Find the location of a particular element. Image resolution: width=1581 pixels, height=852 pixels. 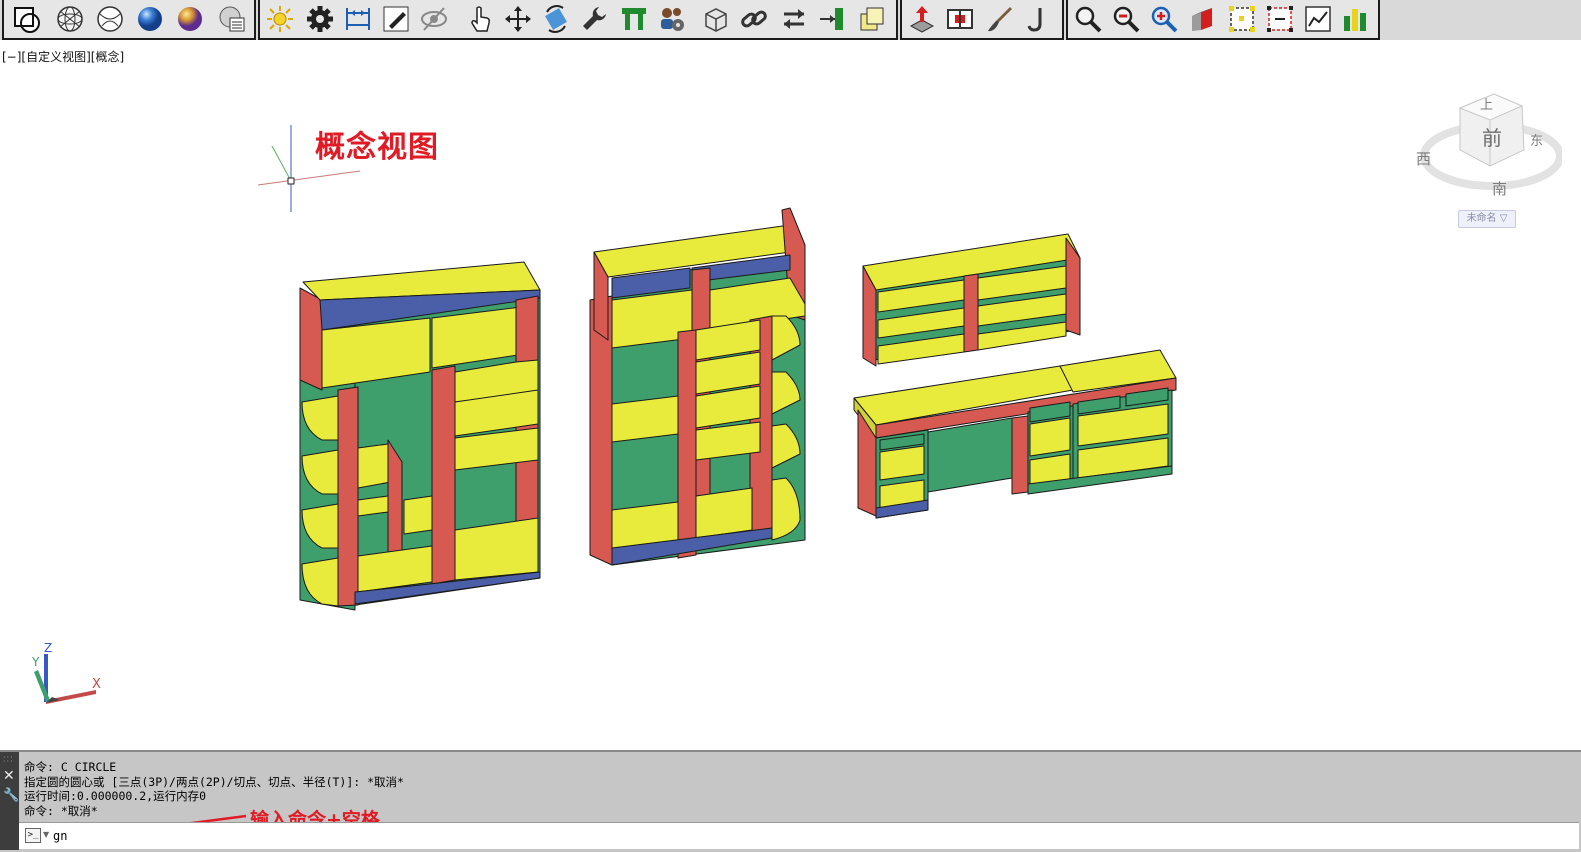

ucs-z-label: Z is located at coordinates (48, 648).